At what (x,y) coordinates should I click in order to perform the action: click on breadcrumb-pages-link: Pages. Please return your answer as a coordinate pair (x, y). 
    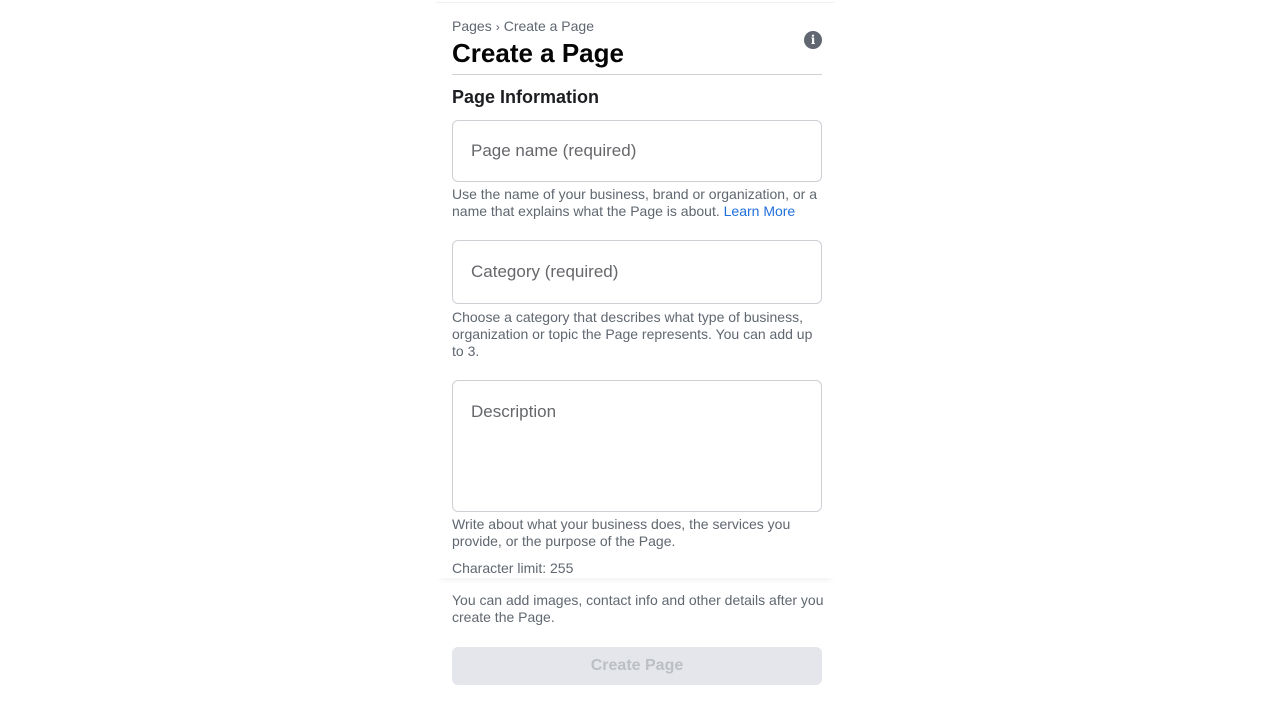
    Looking at the image, I should click on (472, 26).